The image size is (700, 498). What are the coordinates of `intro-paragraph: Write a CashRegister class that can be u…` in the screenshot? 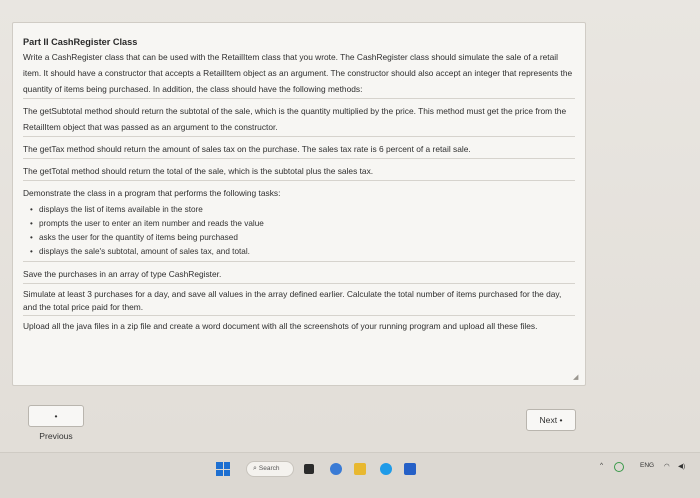 It's located at (298, 73).